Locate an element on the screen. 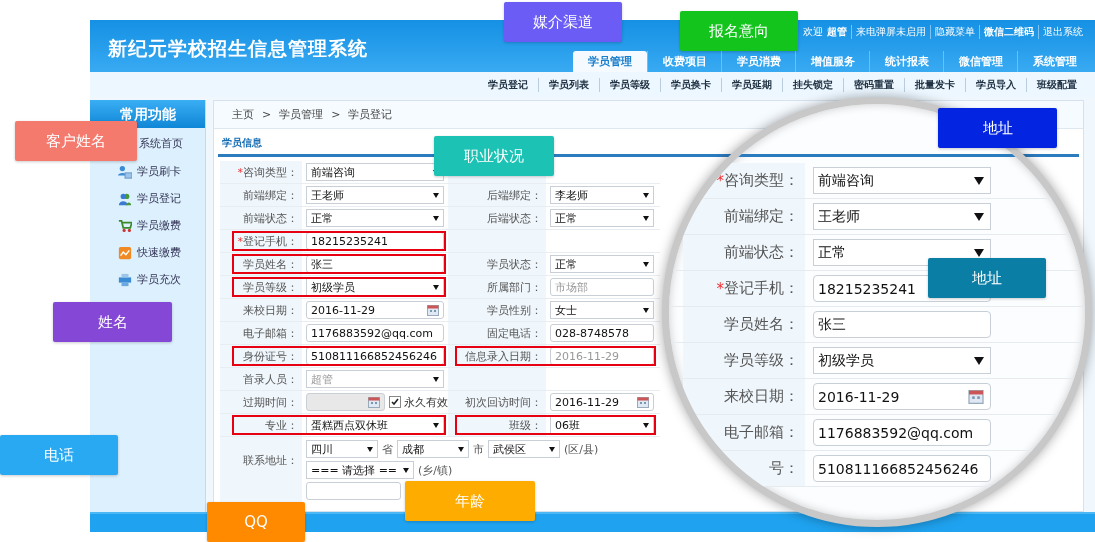 The height and width of the screenshot is (542, 1095). input-field: 510811166852456246 is located at coordinates (902, 468).